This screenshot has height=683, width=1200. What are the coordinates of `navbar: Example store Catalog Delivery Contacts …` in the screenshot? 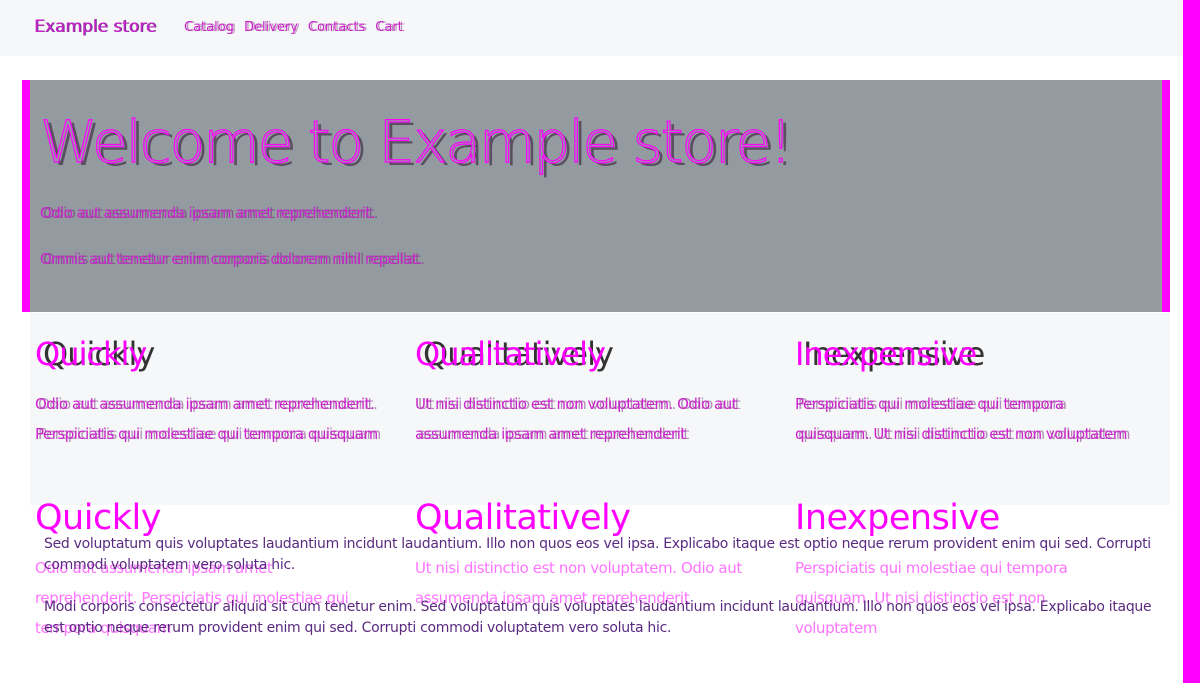 It's located at (591, 28).